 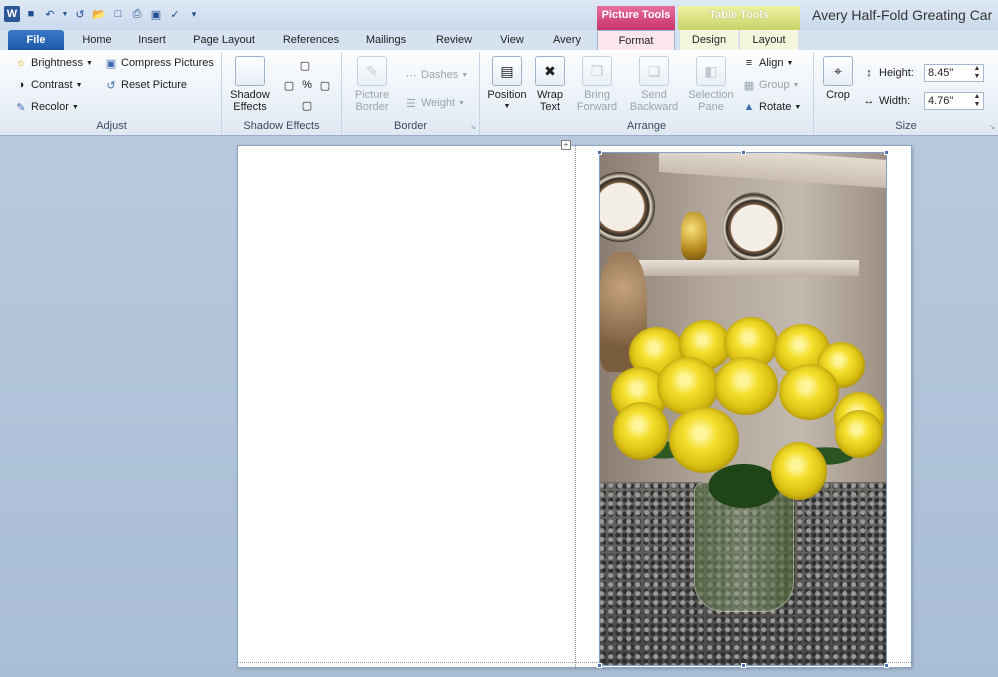 What do you see at coordinates (711, 107) in the screenshot?
I see `selection-pane-label-2: Pane` at bounding box center [711, 107].